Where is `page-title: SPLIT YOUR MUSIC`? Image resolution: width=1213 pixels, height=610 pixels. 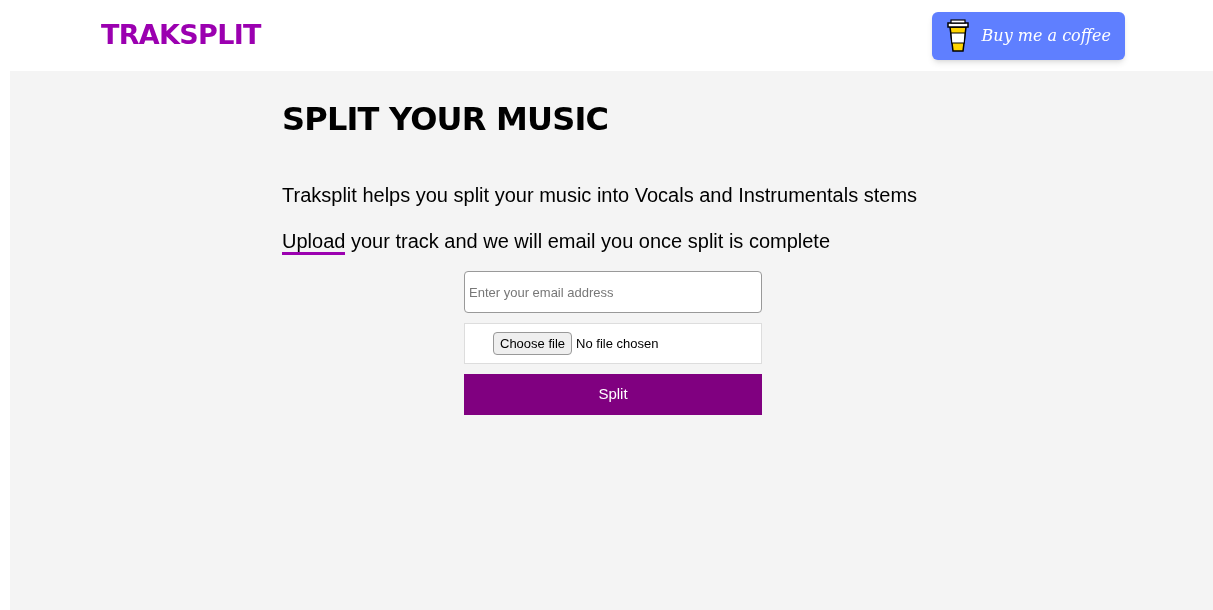
page-title: SPLIT YOUR MUSIC is located at coordinates (446, 119).